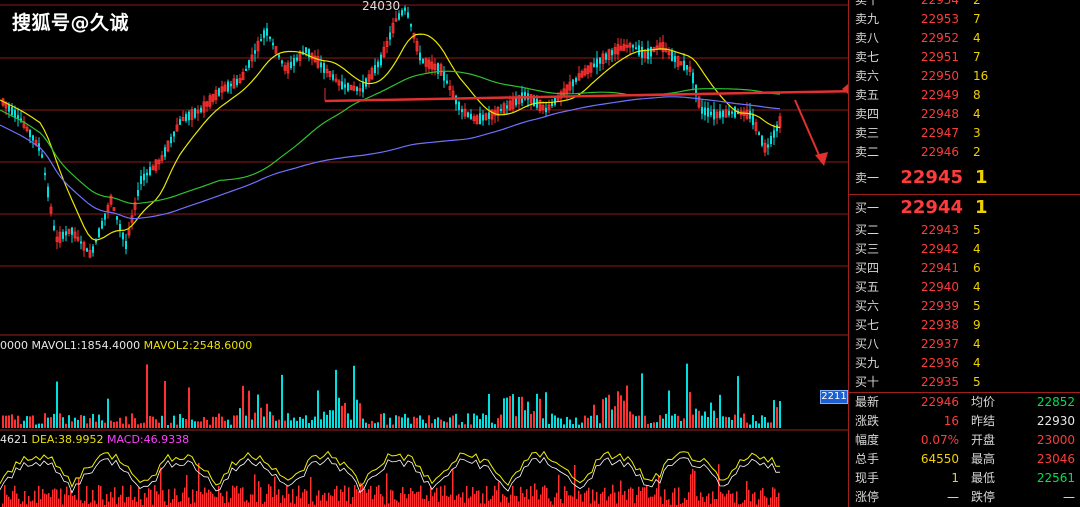 Image resolution: width=1080 pixels, height=507 pixels. I want to click on bid-row: 买二 22943 5, so click(964, 230).